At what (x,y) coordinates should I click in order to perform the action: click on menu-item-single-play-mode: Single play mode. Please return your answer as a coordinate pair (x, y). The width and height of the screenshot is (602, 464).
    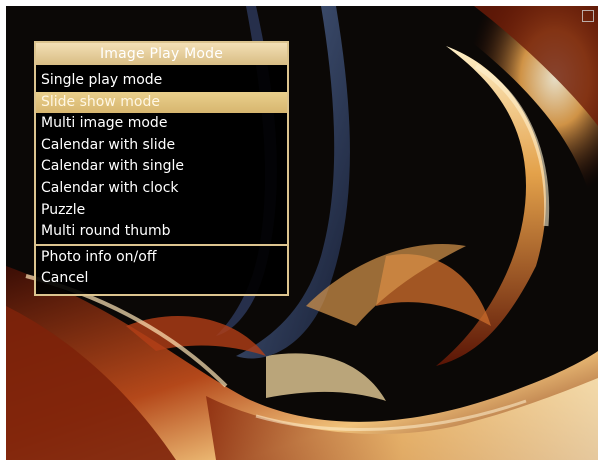
    Looking at the image, I should click on (161, 81).